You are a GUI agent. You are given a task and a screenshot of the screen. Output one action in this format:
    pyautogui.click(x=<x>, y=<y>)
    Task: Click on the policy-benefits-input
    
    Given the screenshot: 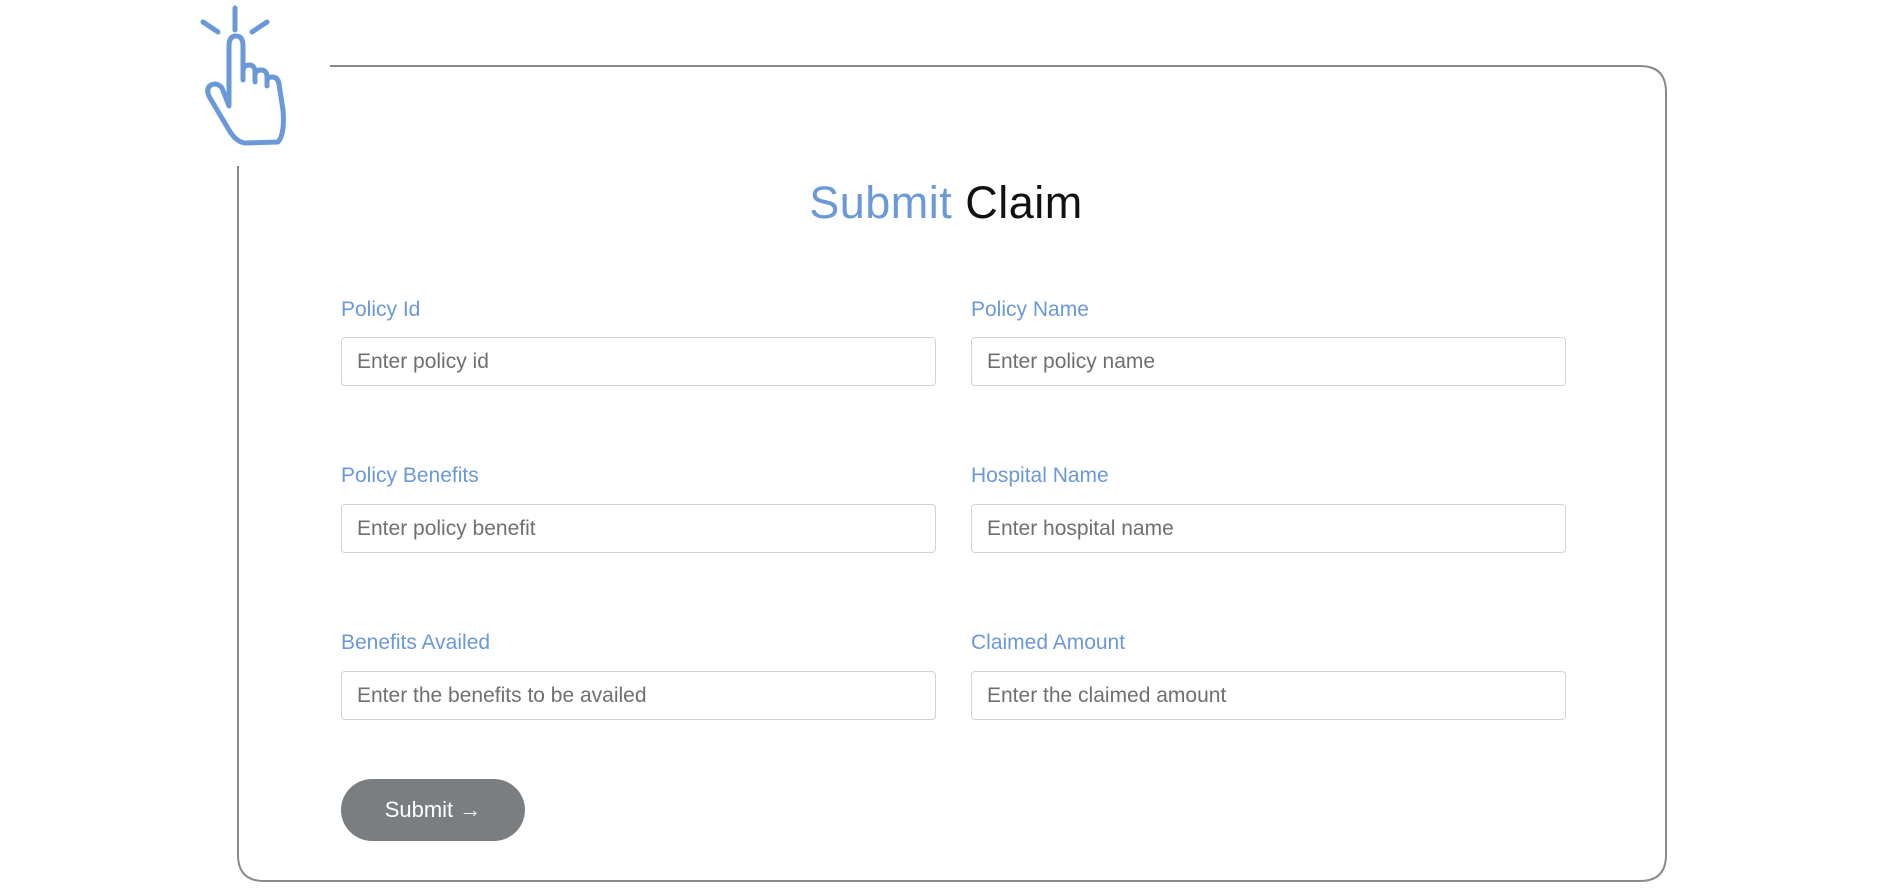 What is the action you would take?
    pyautogui.click(x=638, y=528)
    